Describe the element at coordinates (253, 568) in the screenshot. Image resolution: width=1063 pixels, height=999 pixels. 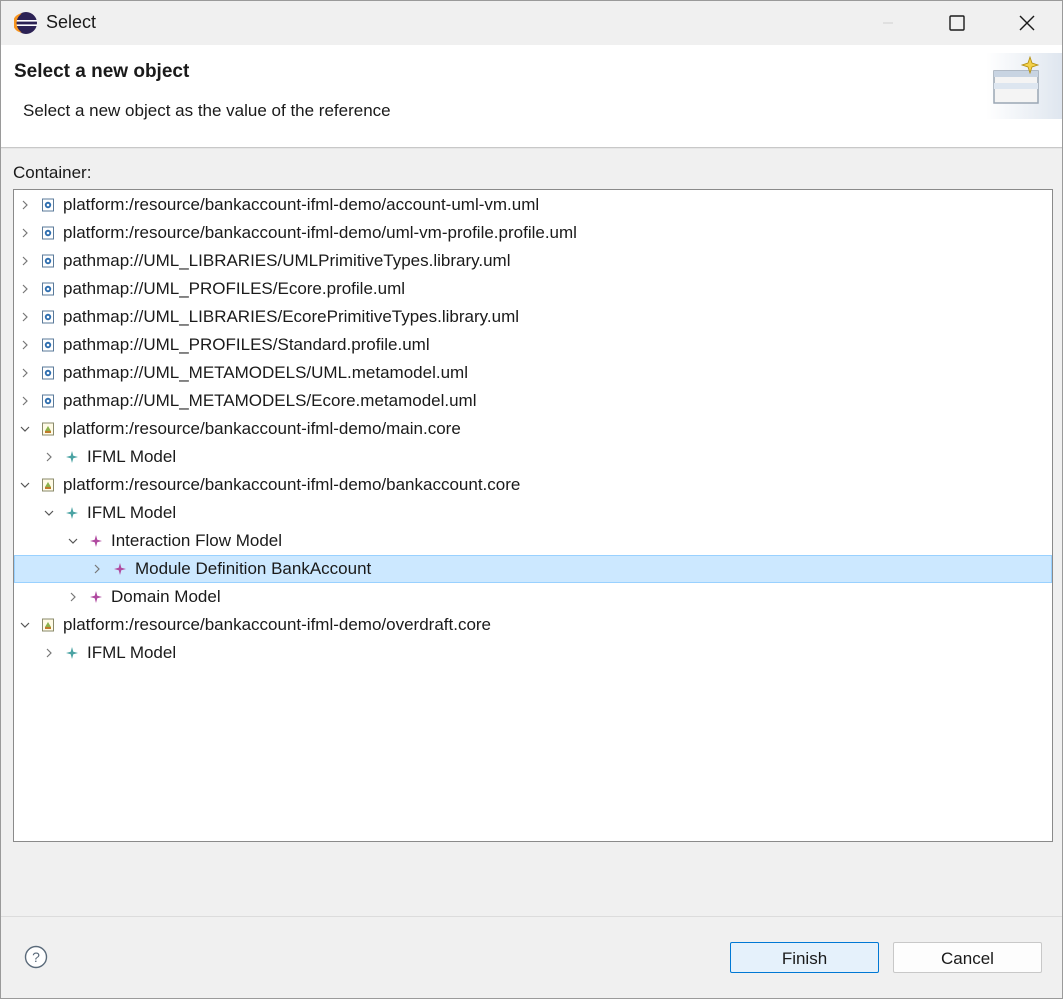
I see `tree-item-label: Module Definition BankAccount` at that location.